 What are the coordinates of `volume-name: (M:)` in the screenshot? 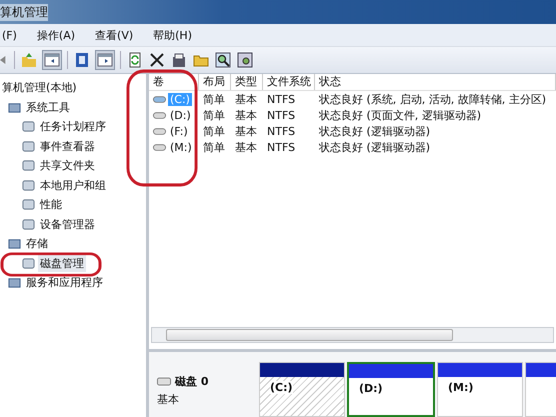 It's located at (181, 147).